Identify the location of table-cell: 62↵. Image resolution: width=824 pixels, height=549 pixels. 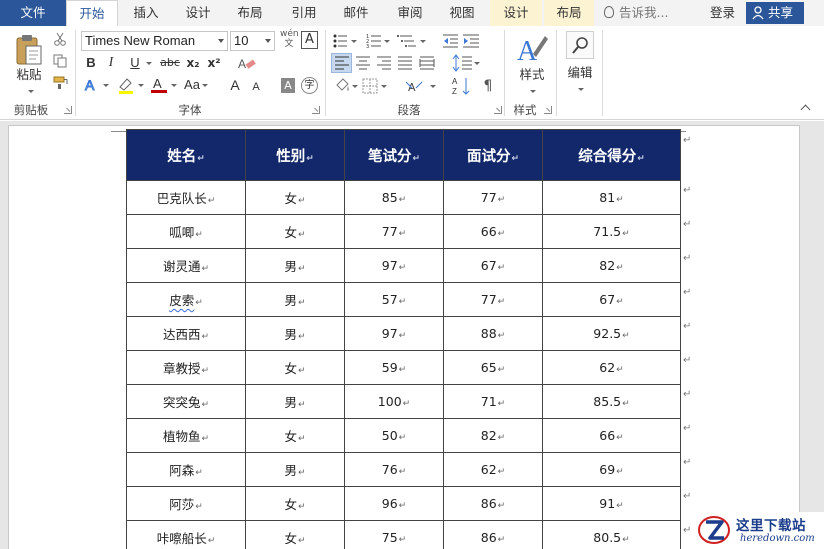
(611, 367).